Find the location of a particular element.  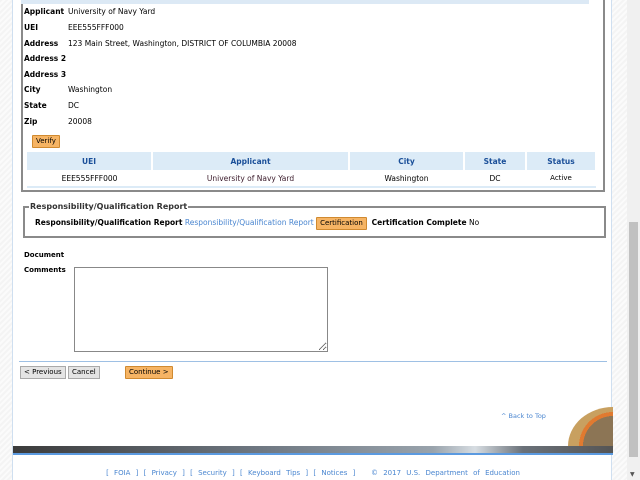

rq-label: Responsibility/Qualification Report is located at coordinates (109, 222).